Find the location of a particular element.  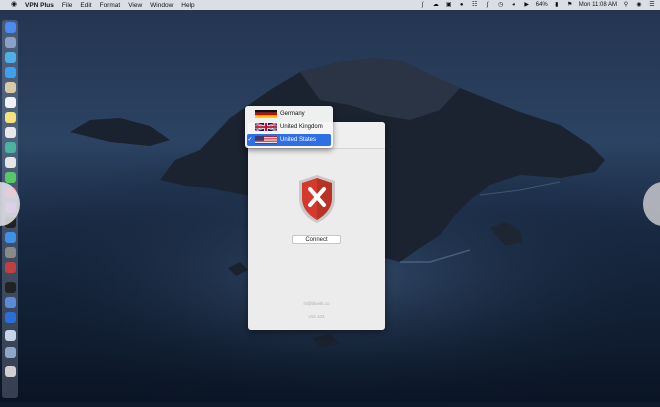

battery-percent: 64% is located at coordinates (542, 5).